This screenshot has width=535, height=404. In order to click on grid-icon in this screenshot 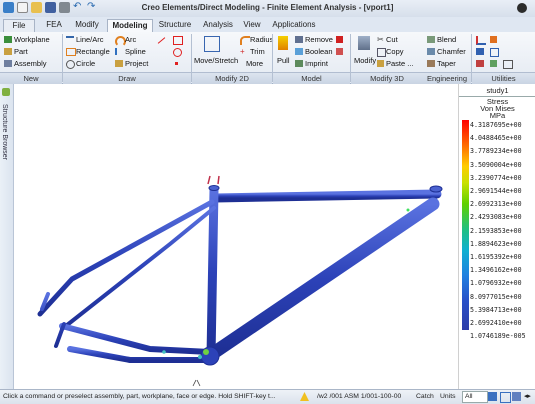, I will do `click(494, 52)`.